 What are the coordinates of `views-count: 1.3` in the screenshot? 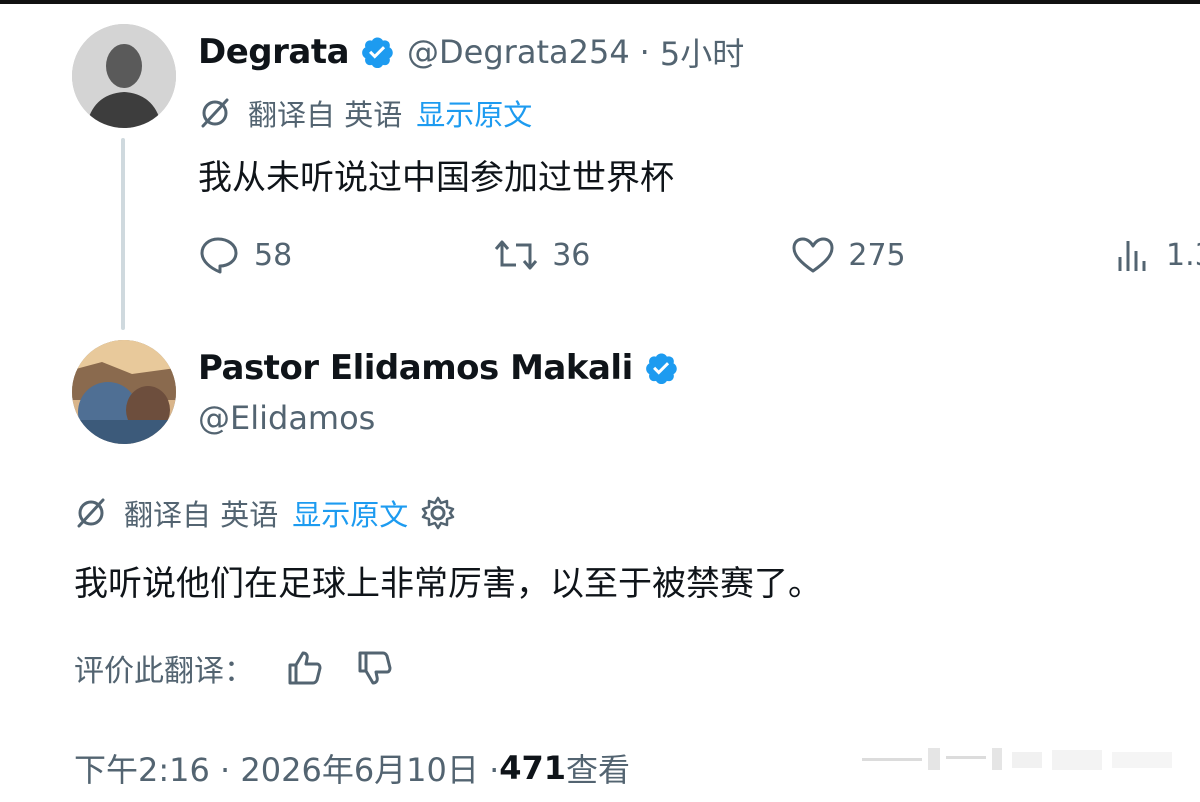 It's located at (1183, 255).